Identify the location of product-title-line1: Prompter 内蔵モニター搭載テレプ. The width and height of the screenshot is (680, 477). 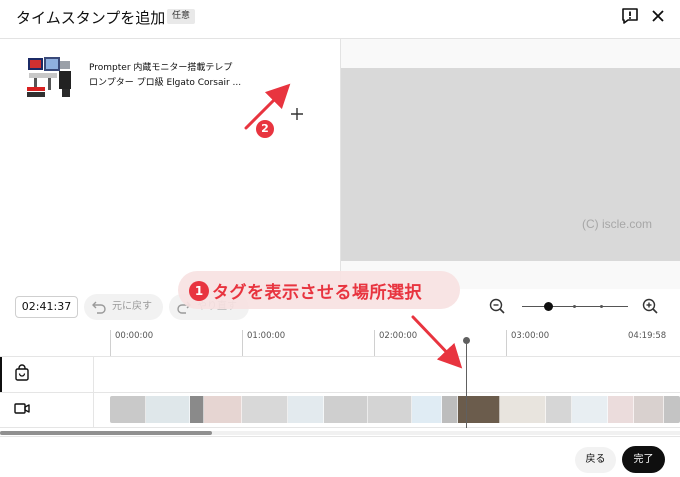
(161, 68).